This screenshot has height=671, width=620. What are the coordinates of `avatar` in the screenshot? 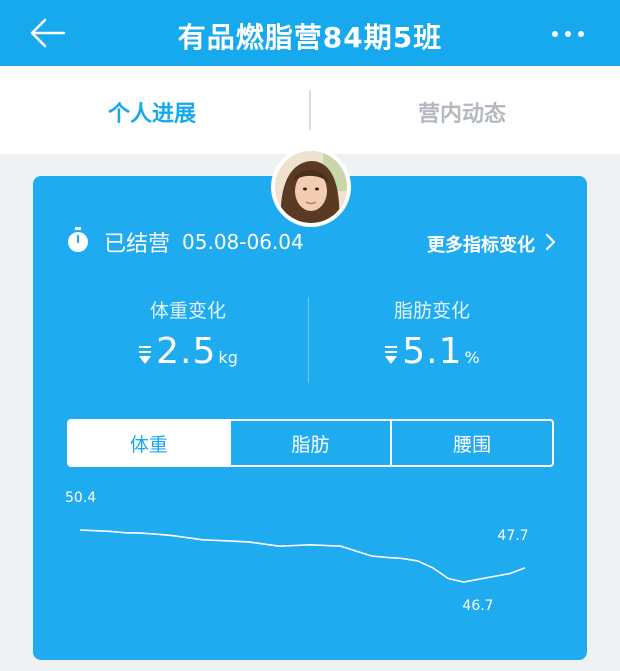 It's located at (311, 187).